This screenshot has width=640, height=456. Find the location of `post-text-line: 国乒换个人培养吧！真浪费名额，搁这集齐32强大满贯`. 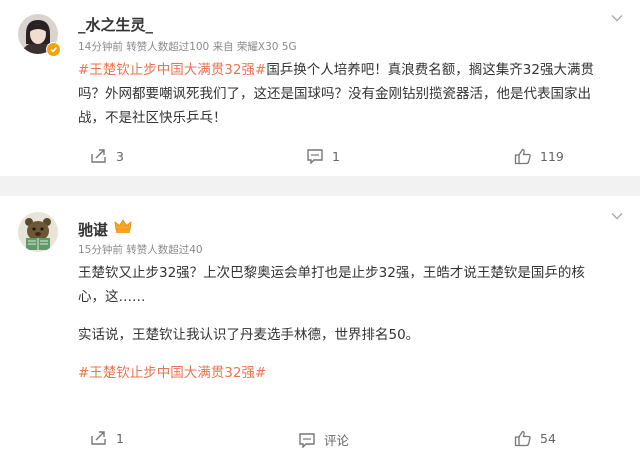

post-text-line: 国乒换个人培养吧！真浪费名额，搁这集齐32强大满贯 is located at coordinates (430, 70).